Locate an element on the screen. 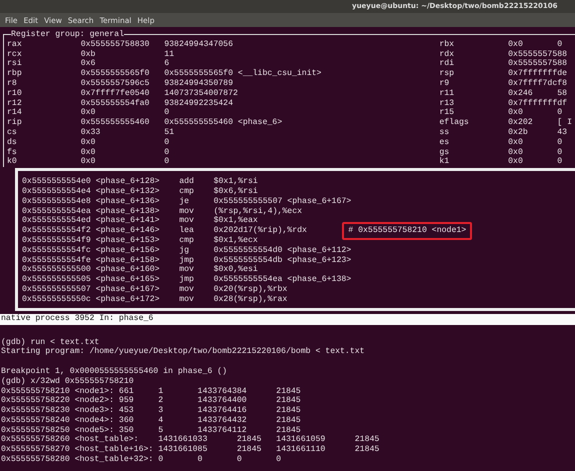 The image size is (575, 471). register-hex: 0x5555555565f0 is located at coordinates (115, 73).